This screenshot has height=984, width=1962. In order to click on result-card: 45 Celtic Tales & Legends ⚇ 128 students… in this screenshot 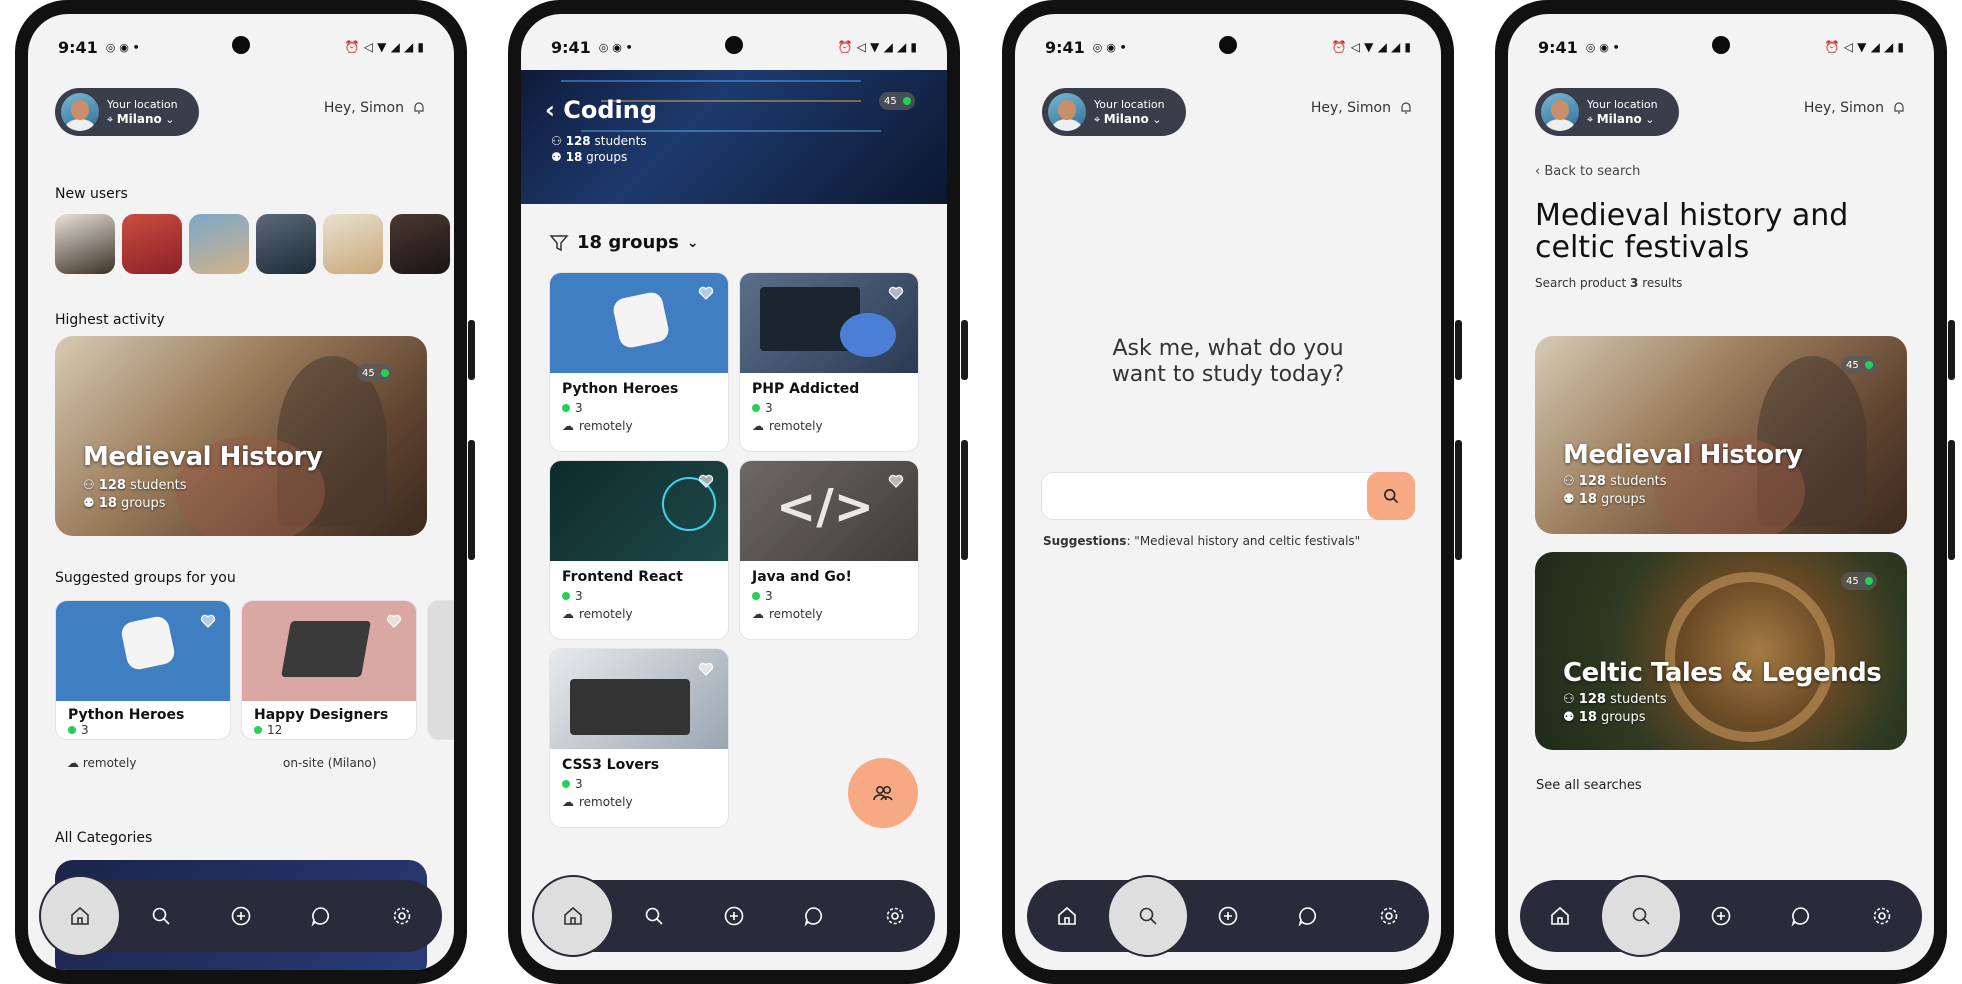, I will do `click(1721, 651)`.